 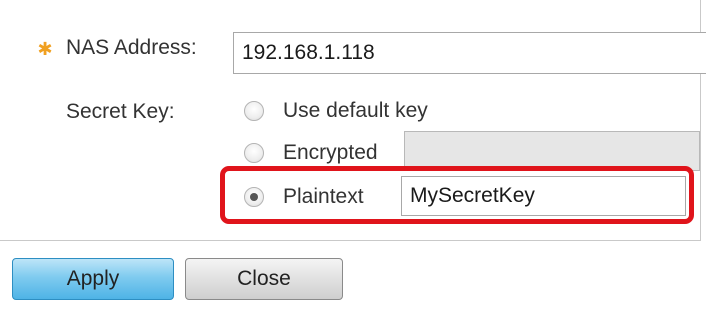 What do you see at coordinates (264, 279) in the screenshot?
I see `close-button: Close` at bounding box center [264, 279].